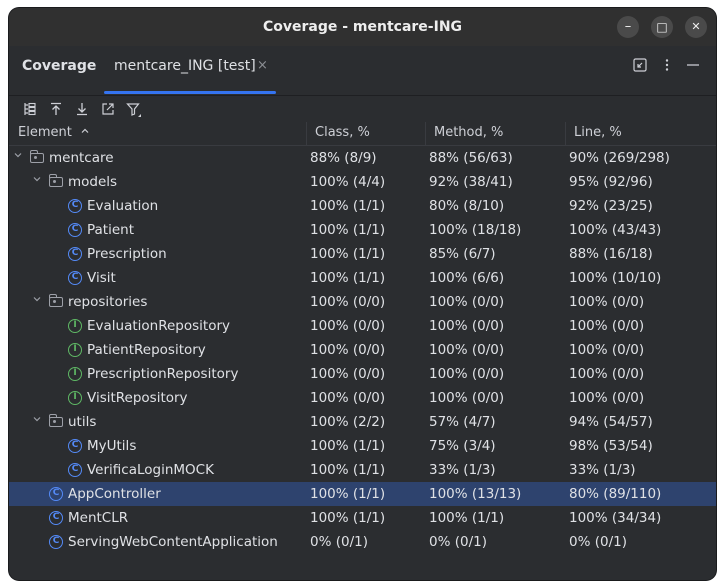 This screenshot has width=724, height=586. Describe the element at coordinates (471, 182) in the screenshot. I see `method-coverage-cell: 92% (38/41)` at that location.